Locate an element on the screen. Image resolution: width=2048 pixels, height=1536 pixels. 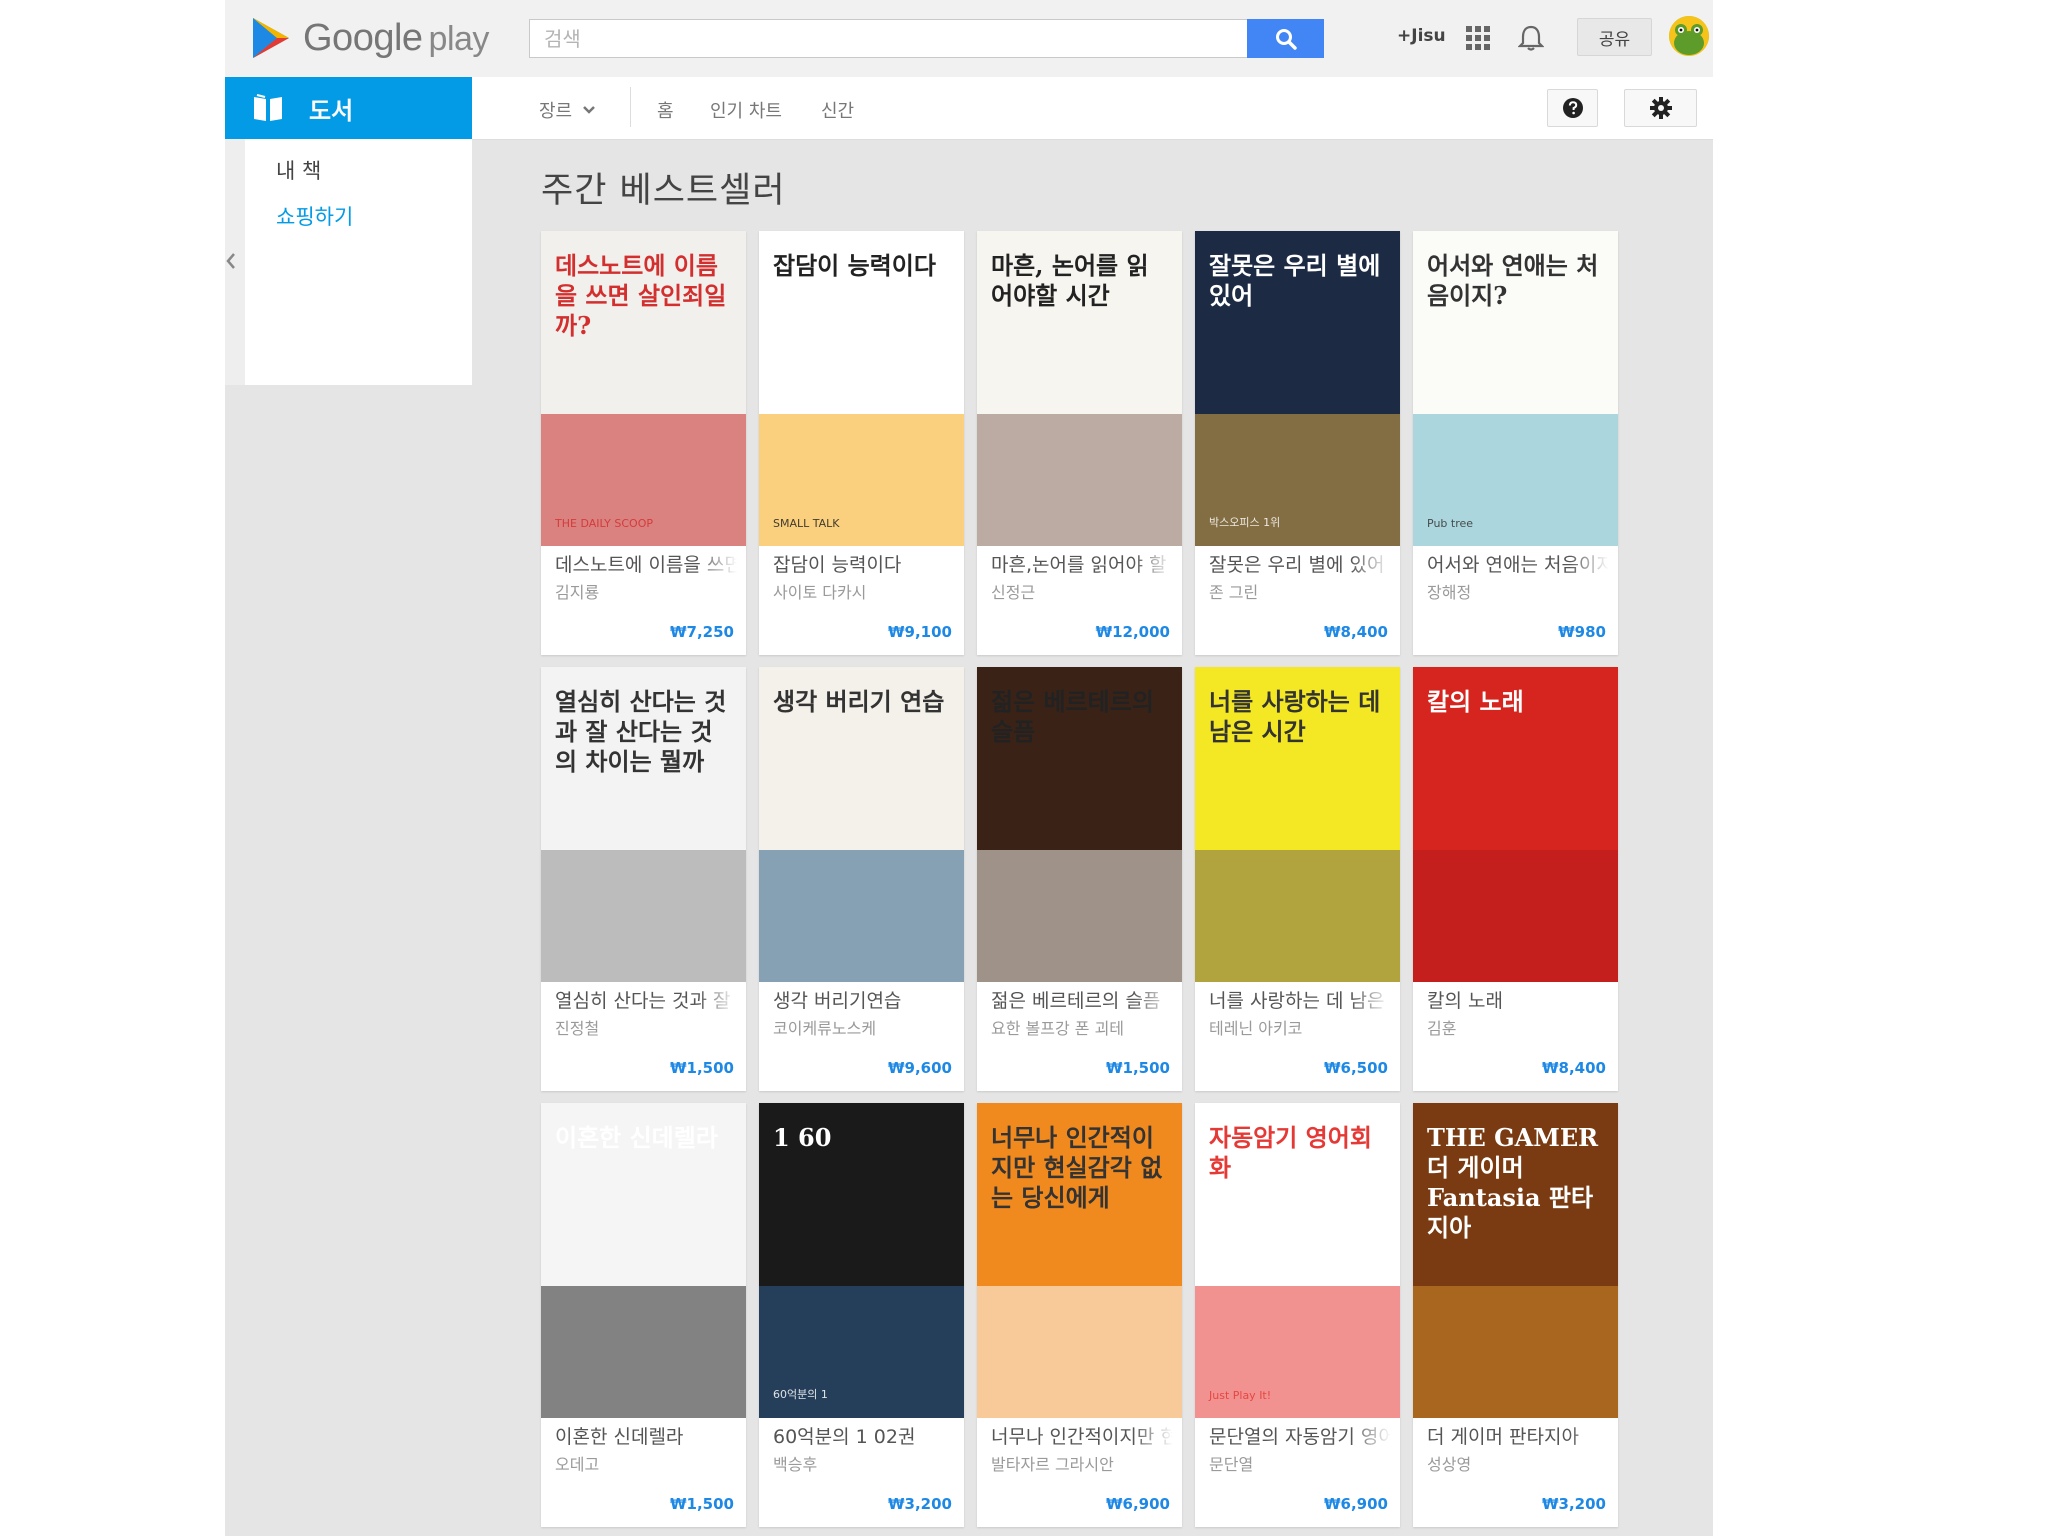
book-card: 잡담이 능력이다 SMALL TALK 잡담이 능력이다 사이토 다카시 ₩9,100 is located at coordinates (861, 443).